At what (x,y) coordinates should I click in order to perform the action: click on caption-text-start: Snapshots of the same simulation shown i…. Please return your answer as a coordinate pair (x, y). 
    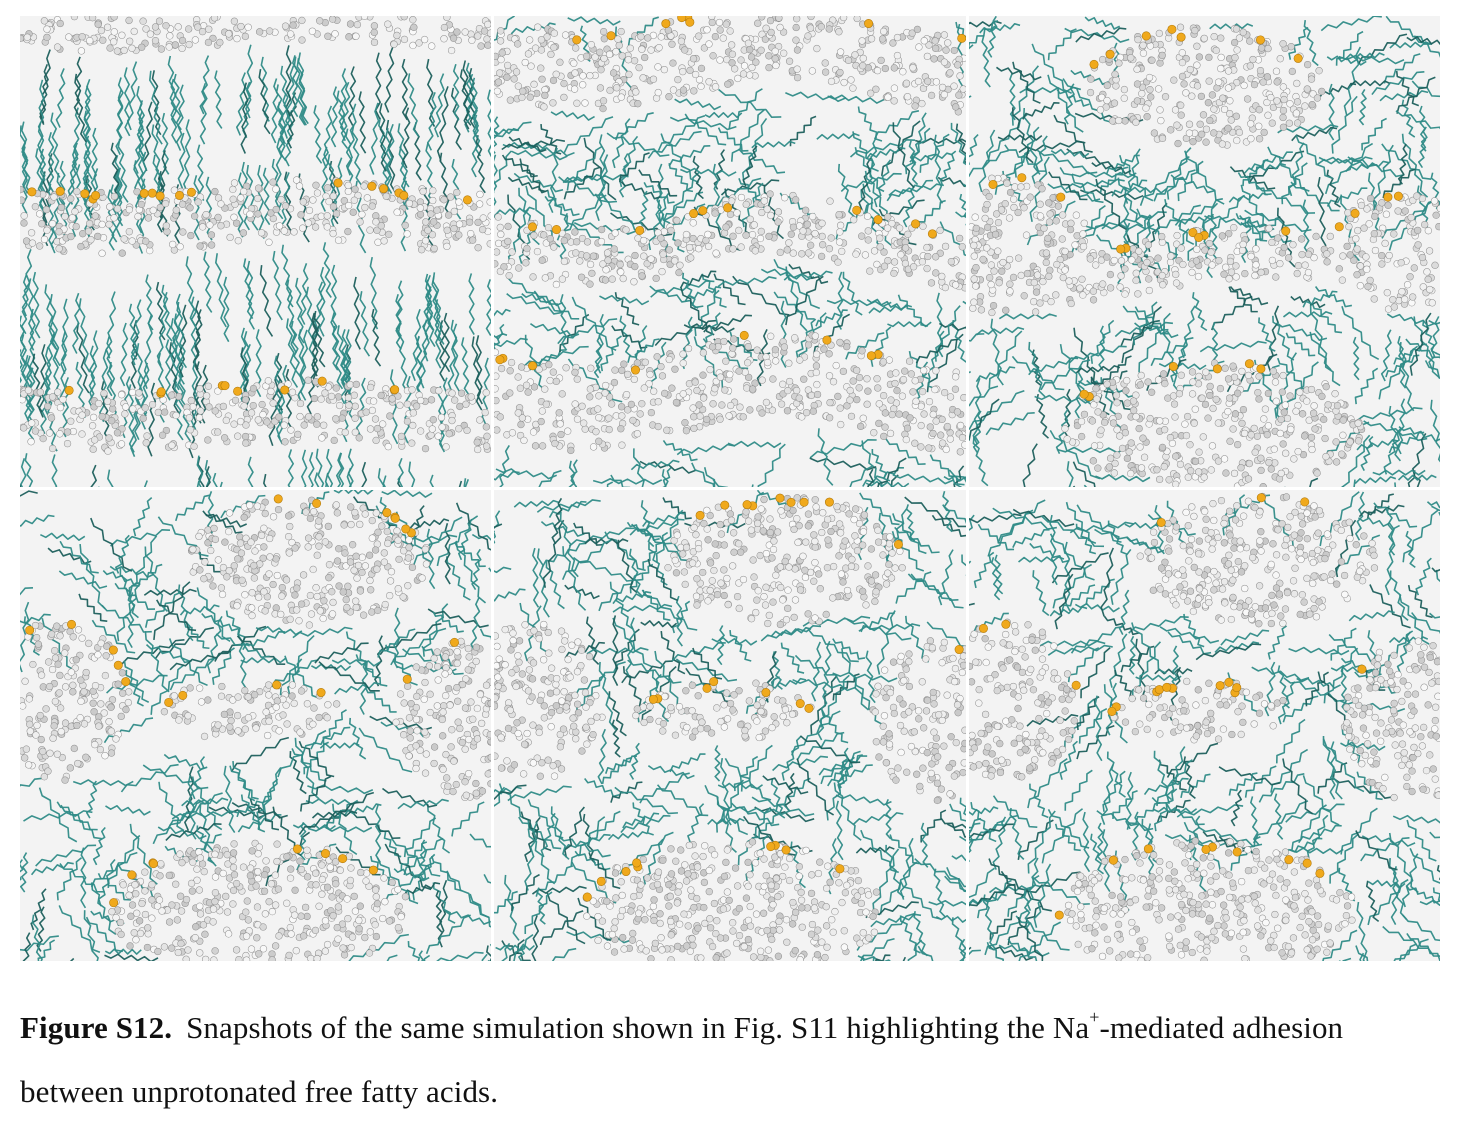
    Looking at the image, I should click on (638, 1027).